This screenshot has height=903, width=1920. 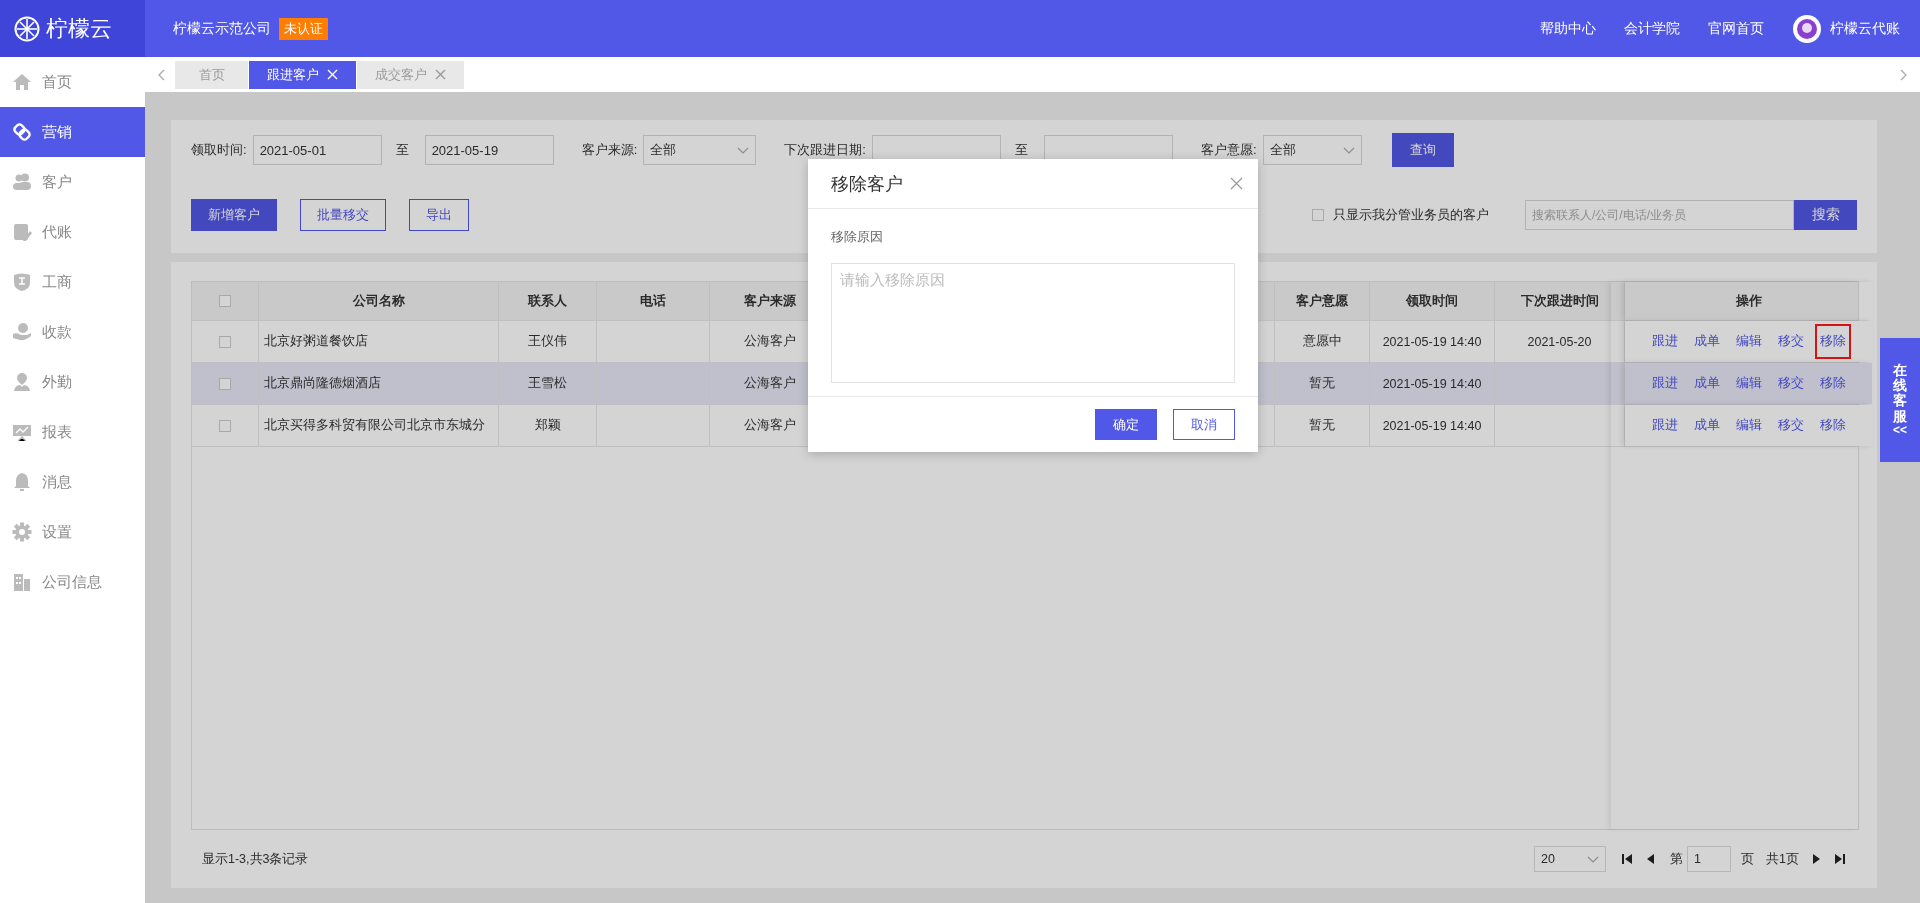 What do you see at coordinates (302, 74) in the screenshot?
I see `tab: 跟进客户` at bounding box center [302, 74].